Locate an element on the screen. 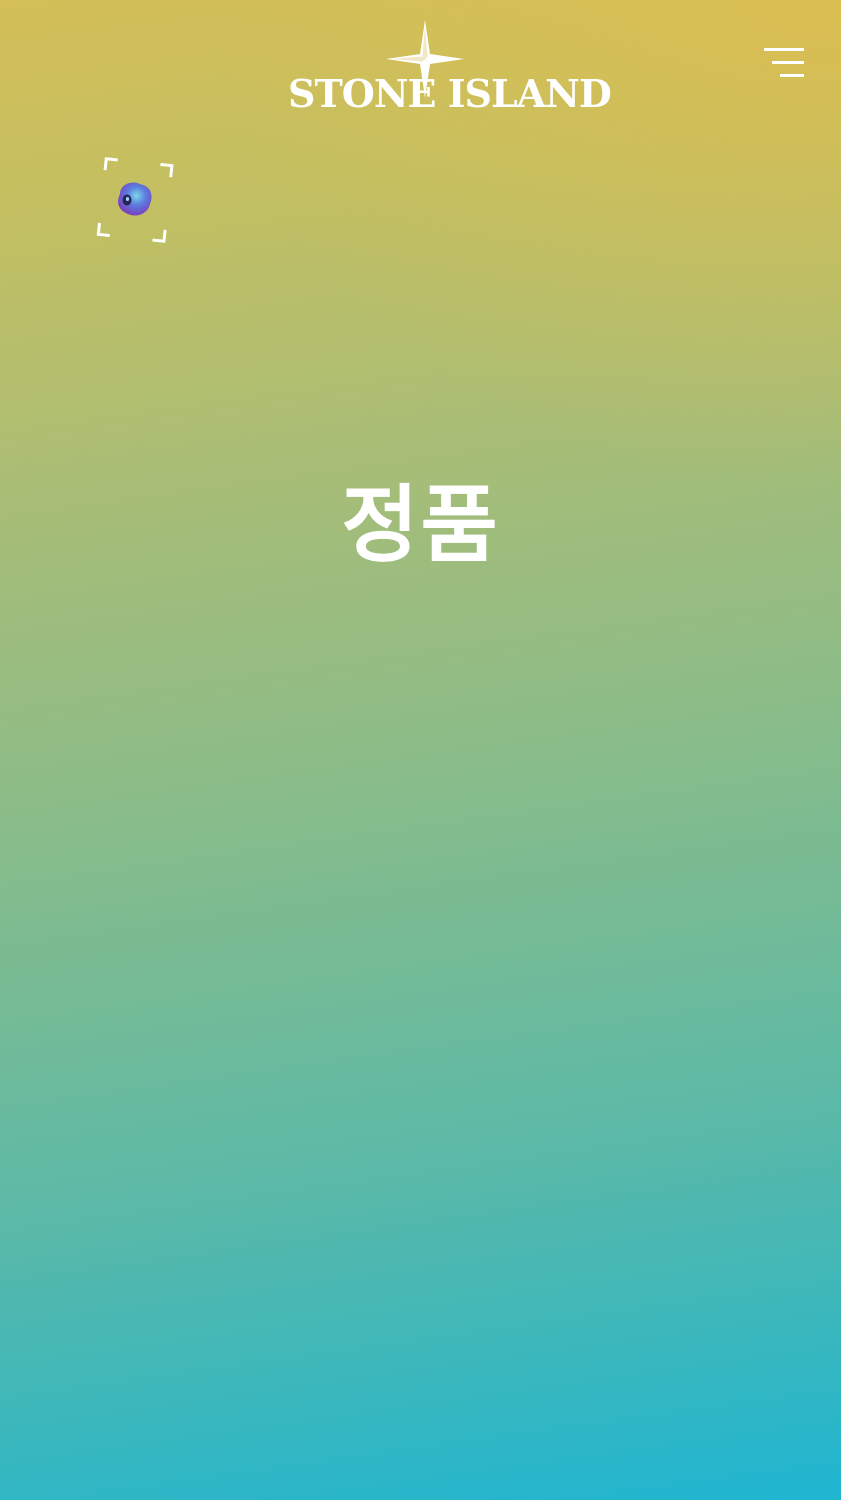 This screenshot has height=1500, width=841. page-title: 정품 is located at coordinates (420, 525).